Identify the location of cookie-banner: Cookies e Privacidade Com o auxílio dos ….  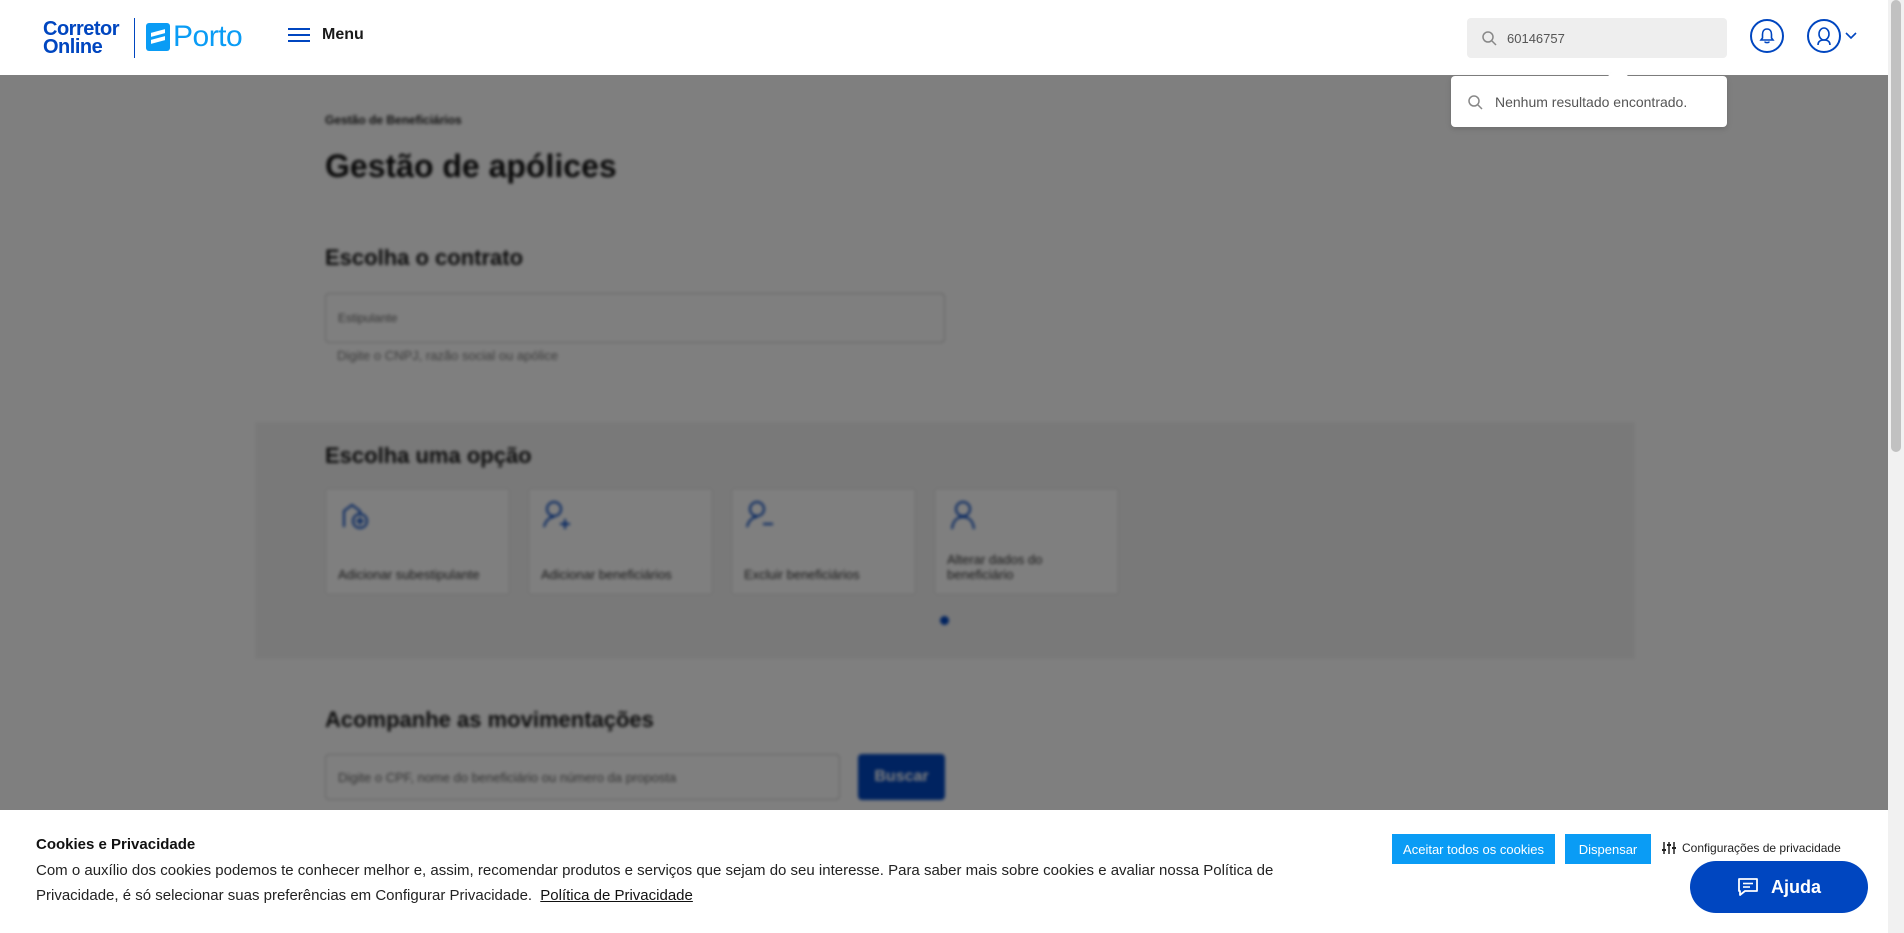
(944, 871).